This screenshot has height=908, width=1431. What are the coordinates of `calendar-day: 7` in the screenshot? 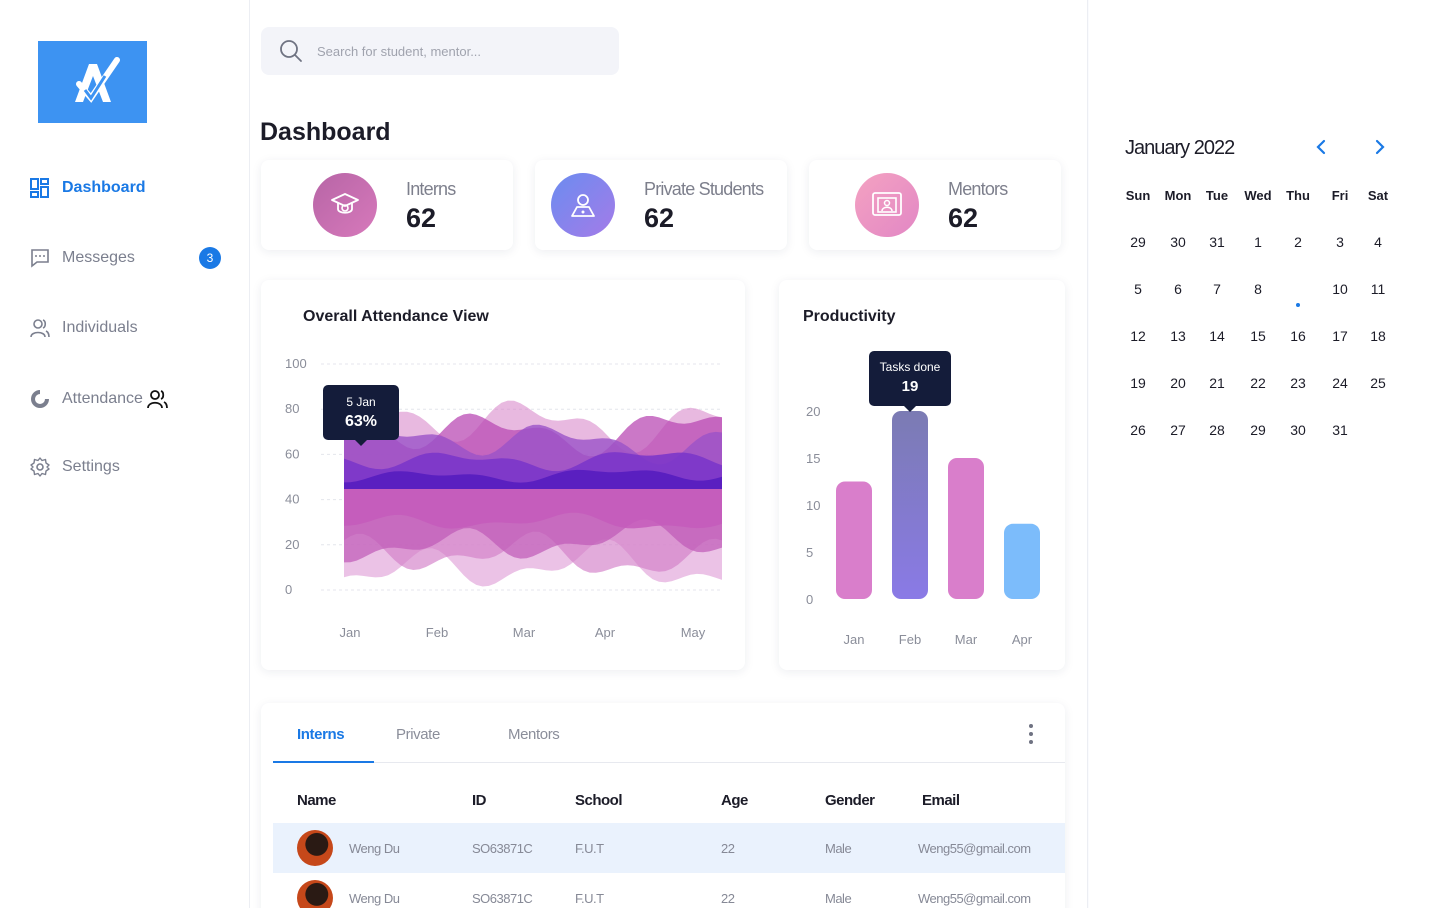 It's located at (1217, 289).